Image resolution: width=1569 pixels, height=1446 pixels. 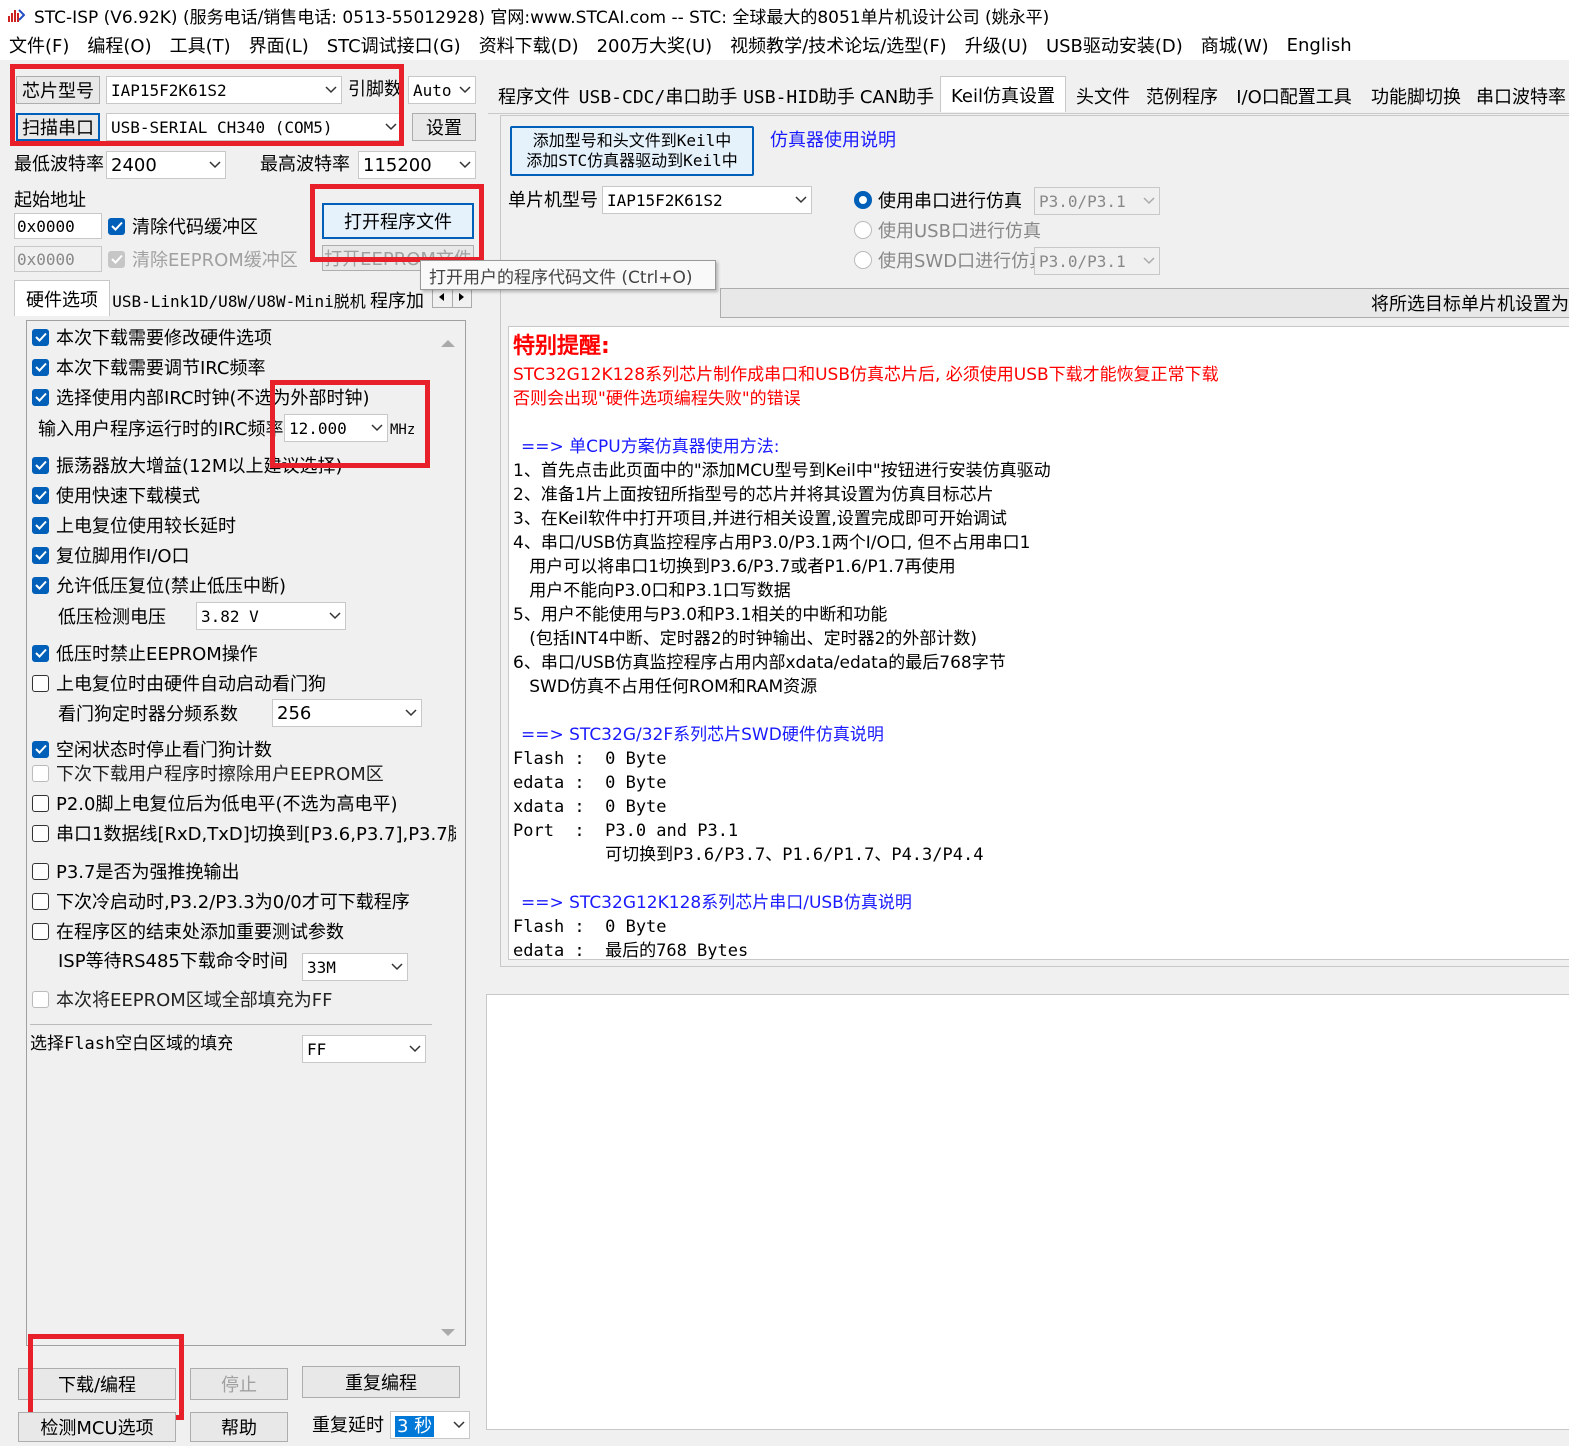 I want to click on repeat-delay-select: 3 秒, so click(x=430, y=1425).